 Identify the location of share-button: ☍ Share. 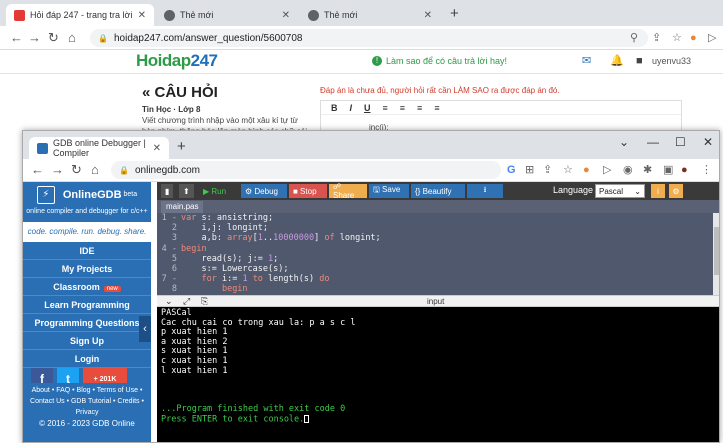
(348, 191).